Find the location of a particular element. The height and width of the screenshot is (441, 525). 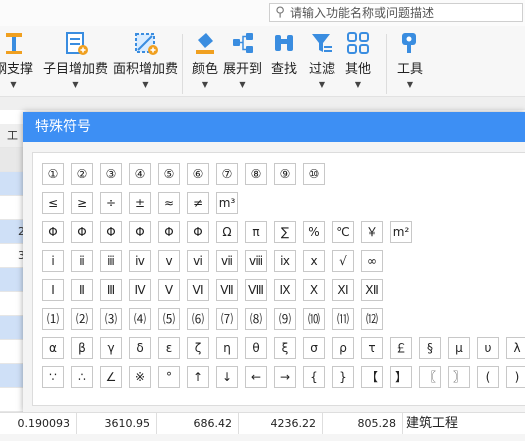

symbol-button: ⅲ is located at coordinates (111, 261).